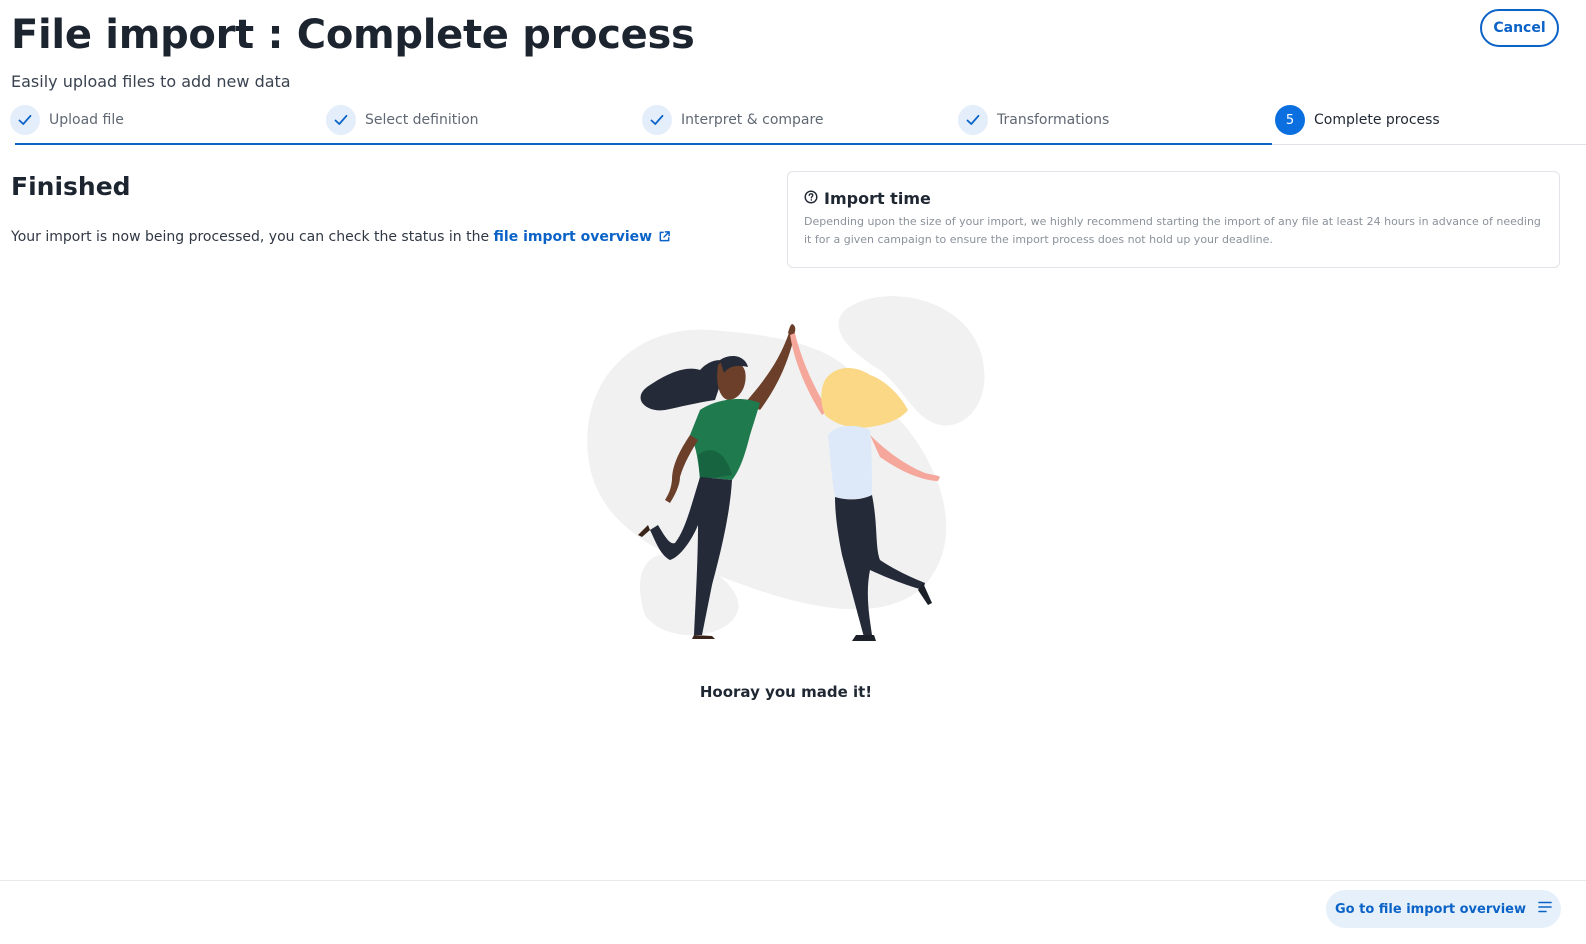 This screenshot has width=1586, height=944. I want to click on step-number-badge: 5, so click(1290, 120).